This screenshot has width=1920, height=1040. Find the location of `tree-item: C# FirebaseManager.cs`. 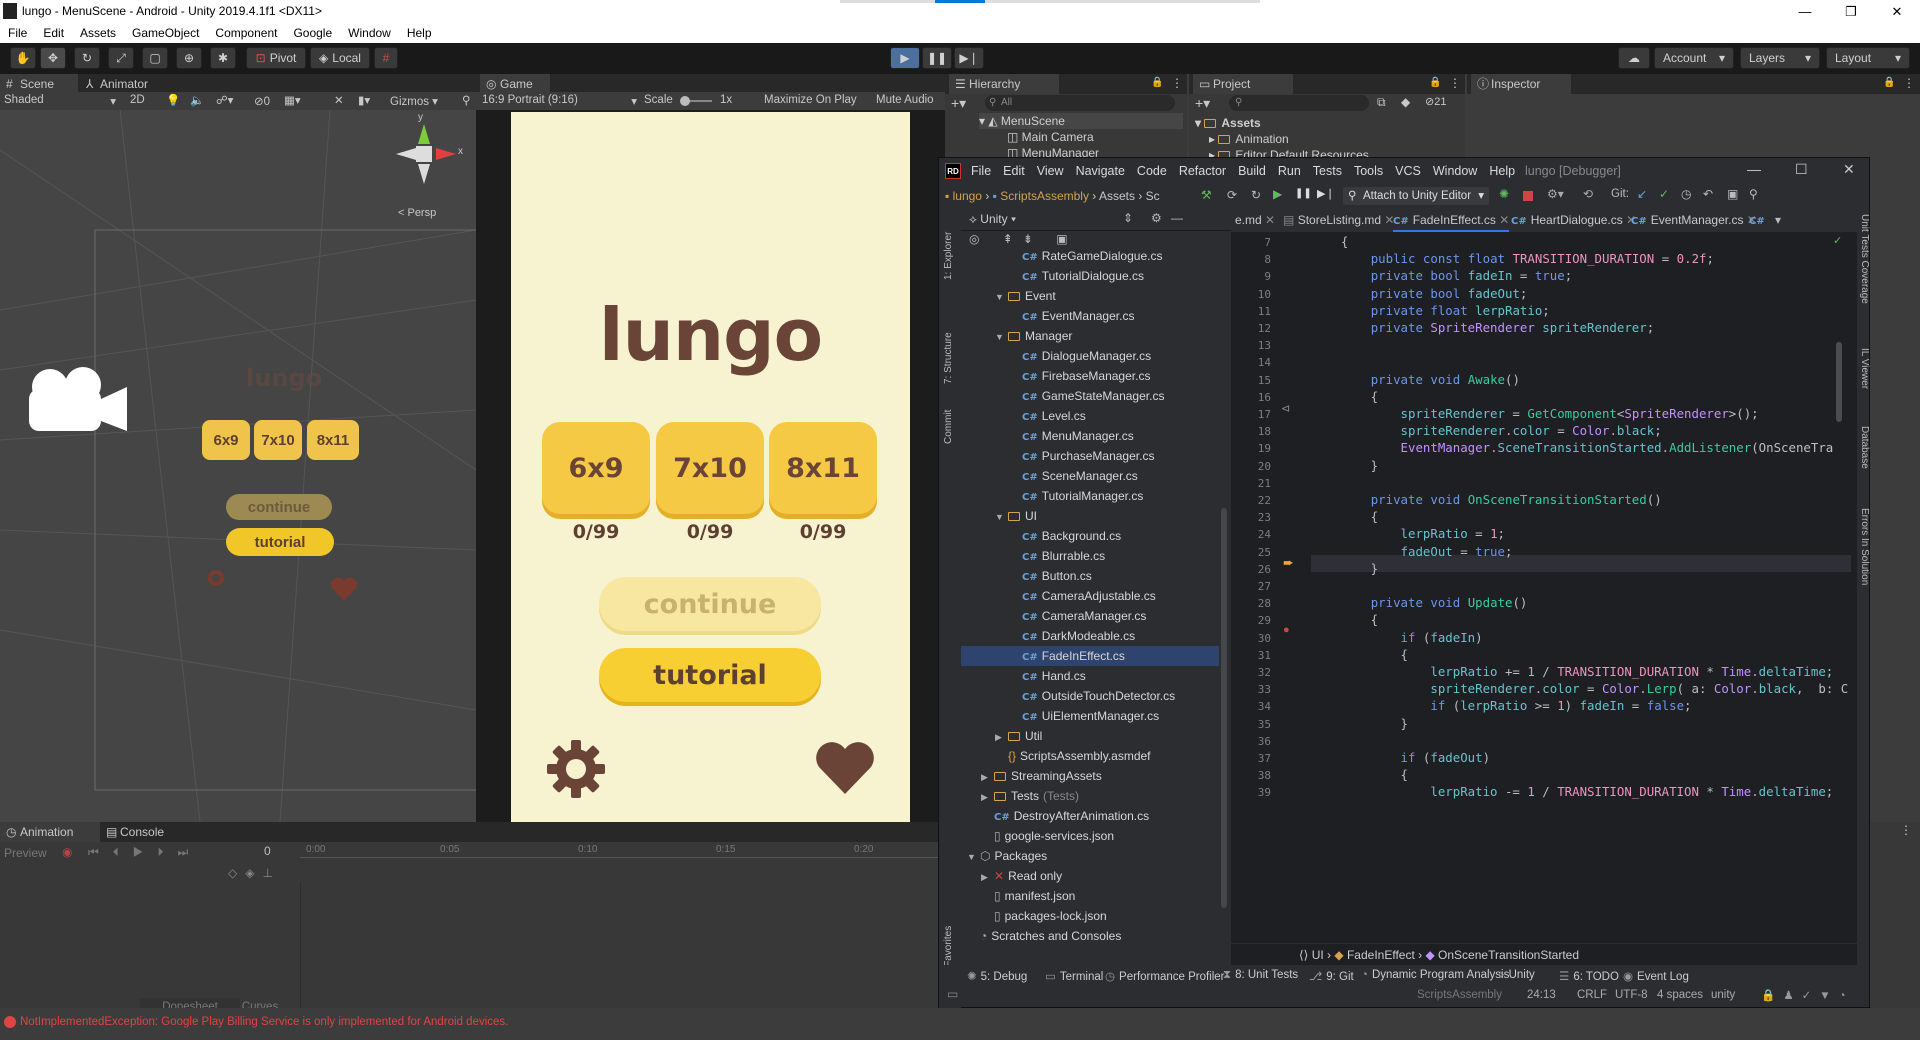

tree-item: C# FirebaseManager.cs is located at coordinates (1090, 376).